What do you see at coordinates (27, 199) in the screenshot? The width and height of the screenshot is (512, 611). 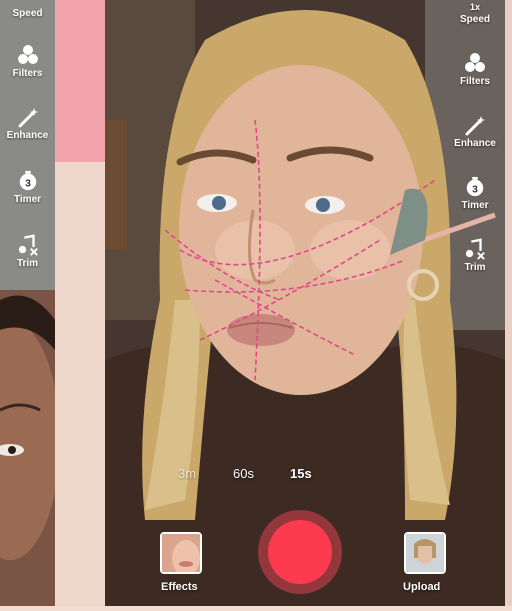 I see `left-timer-label: Timer` at bounding box center [27, 199].